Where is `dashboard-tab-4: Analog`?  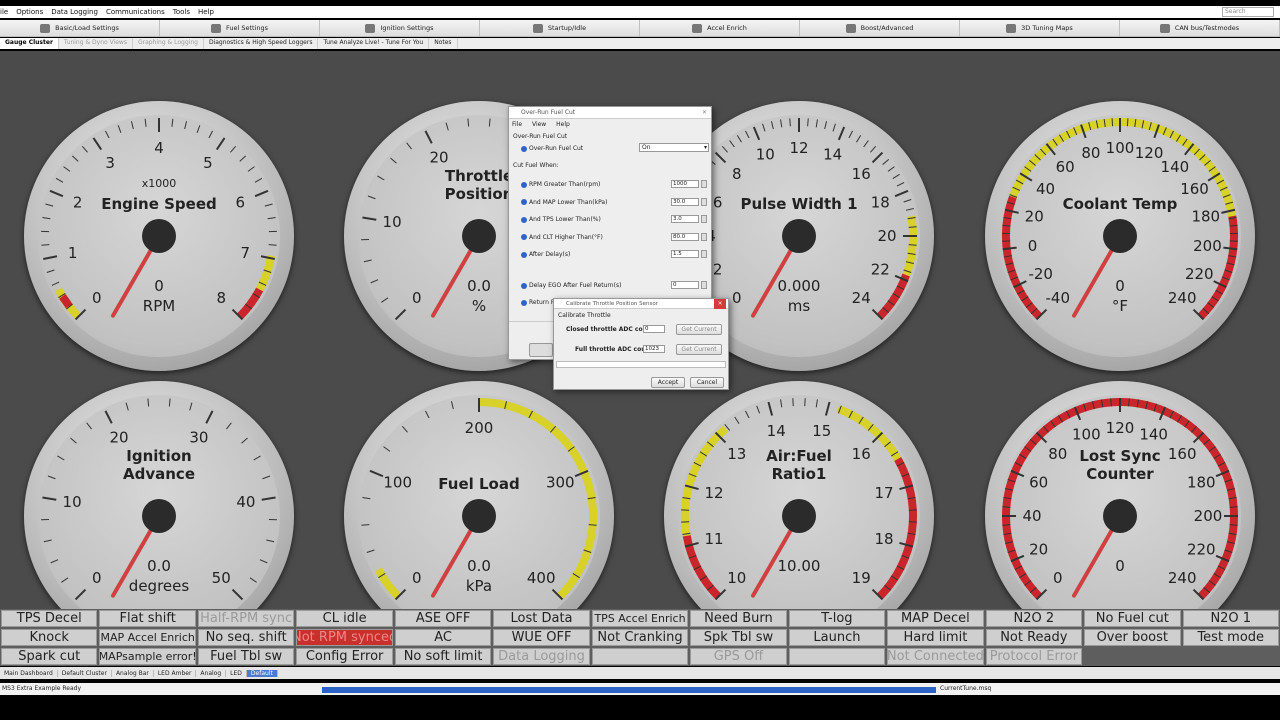
dashboard-tab-4: Analog is located at coordinates (211, 673).